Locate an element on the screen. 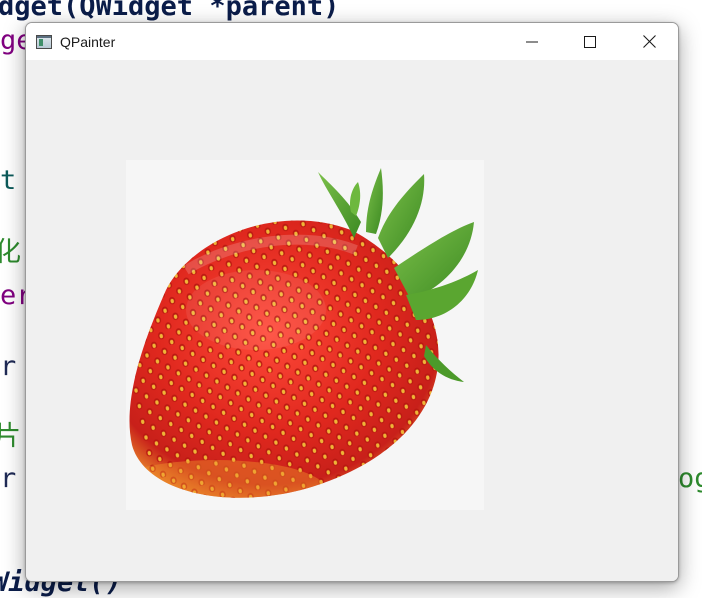  close-button is located at coordinates (649, 41).